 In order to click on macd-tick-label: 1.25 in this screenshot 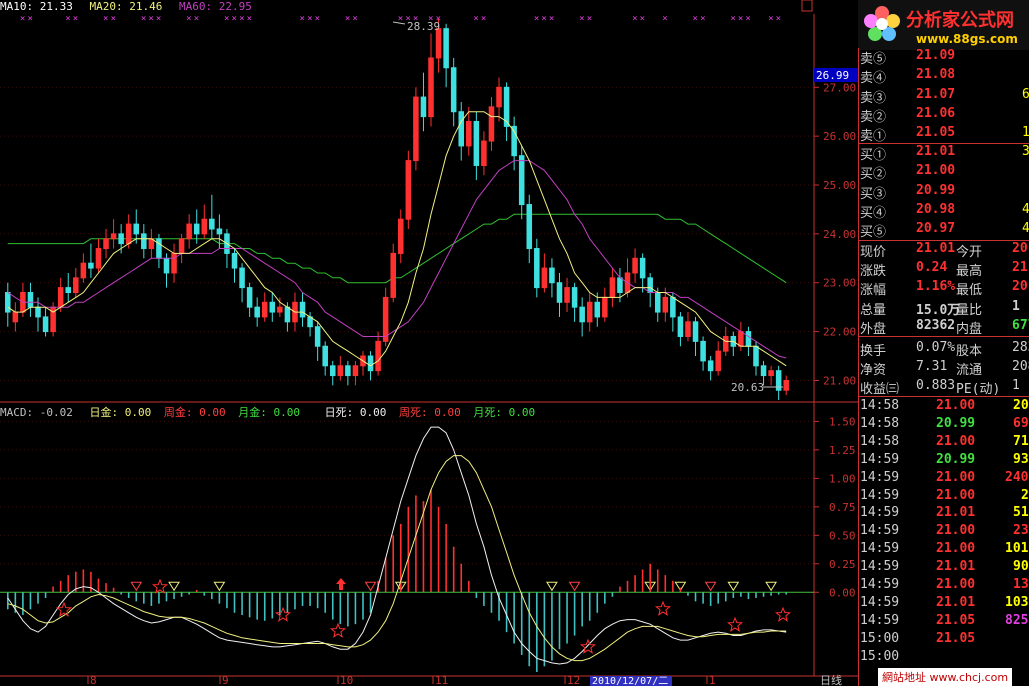, I will do `click(842, 450)`.